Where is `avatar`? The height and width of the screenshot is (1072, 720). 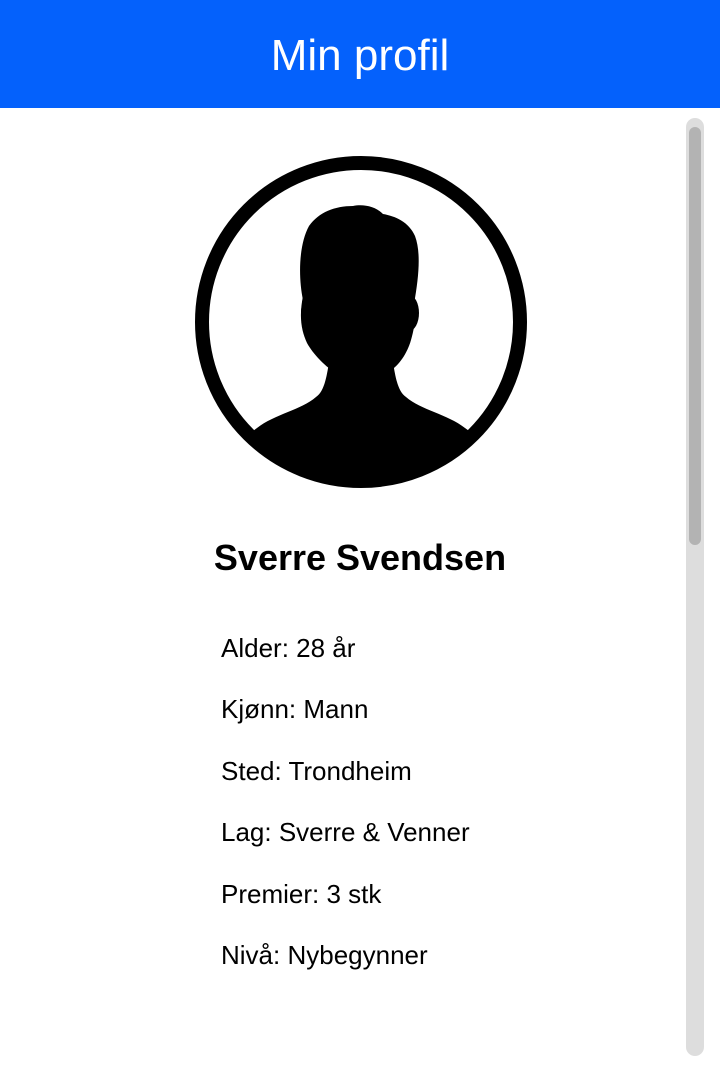 avatar is located at coordinates (361, 322).